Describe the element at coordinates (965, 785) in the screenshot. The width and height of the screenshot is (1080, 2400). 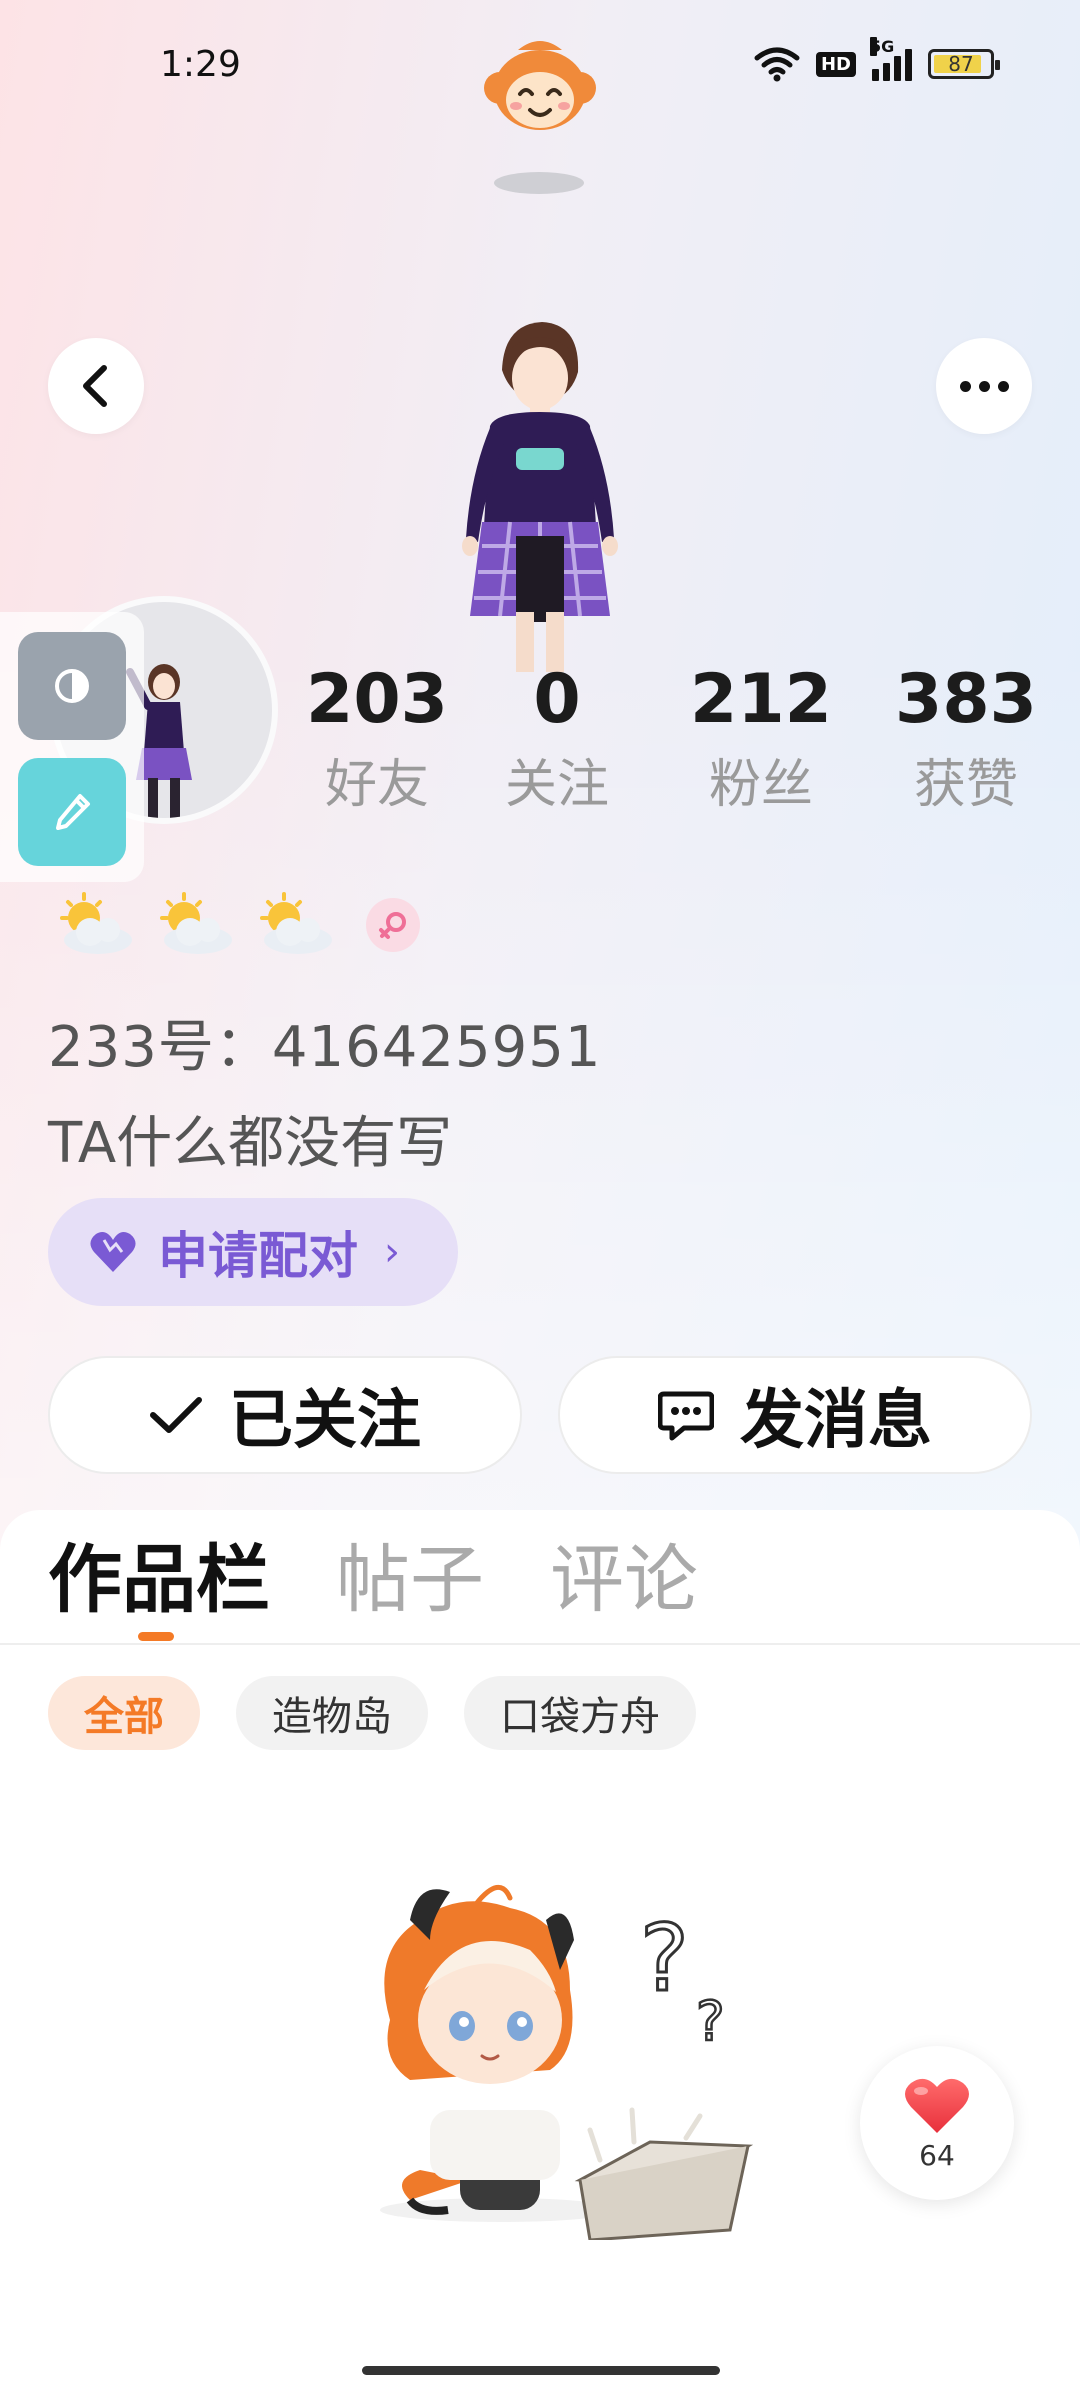
I see `stat-likes-label: 获赞` at that location.